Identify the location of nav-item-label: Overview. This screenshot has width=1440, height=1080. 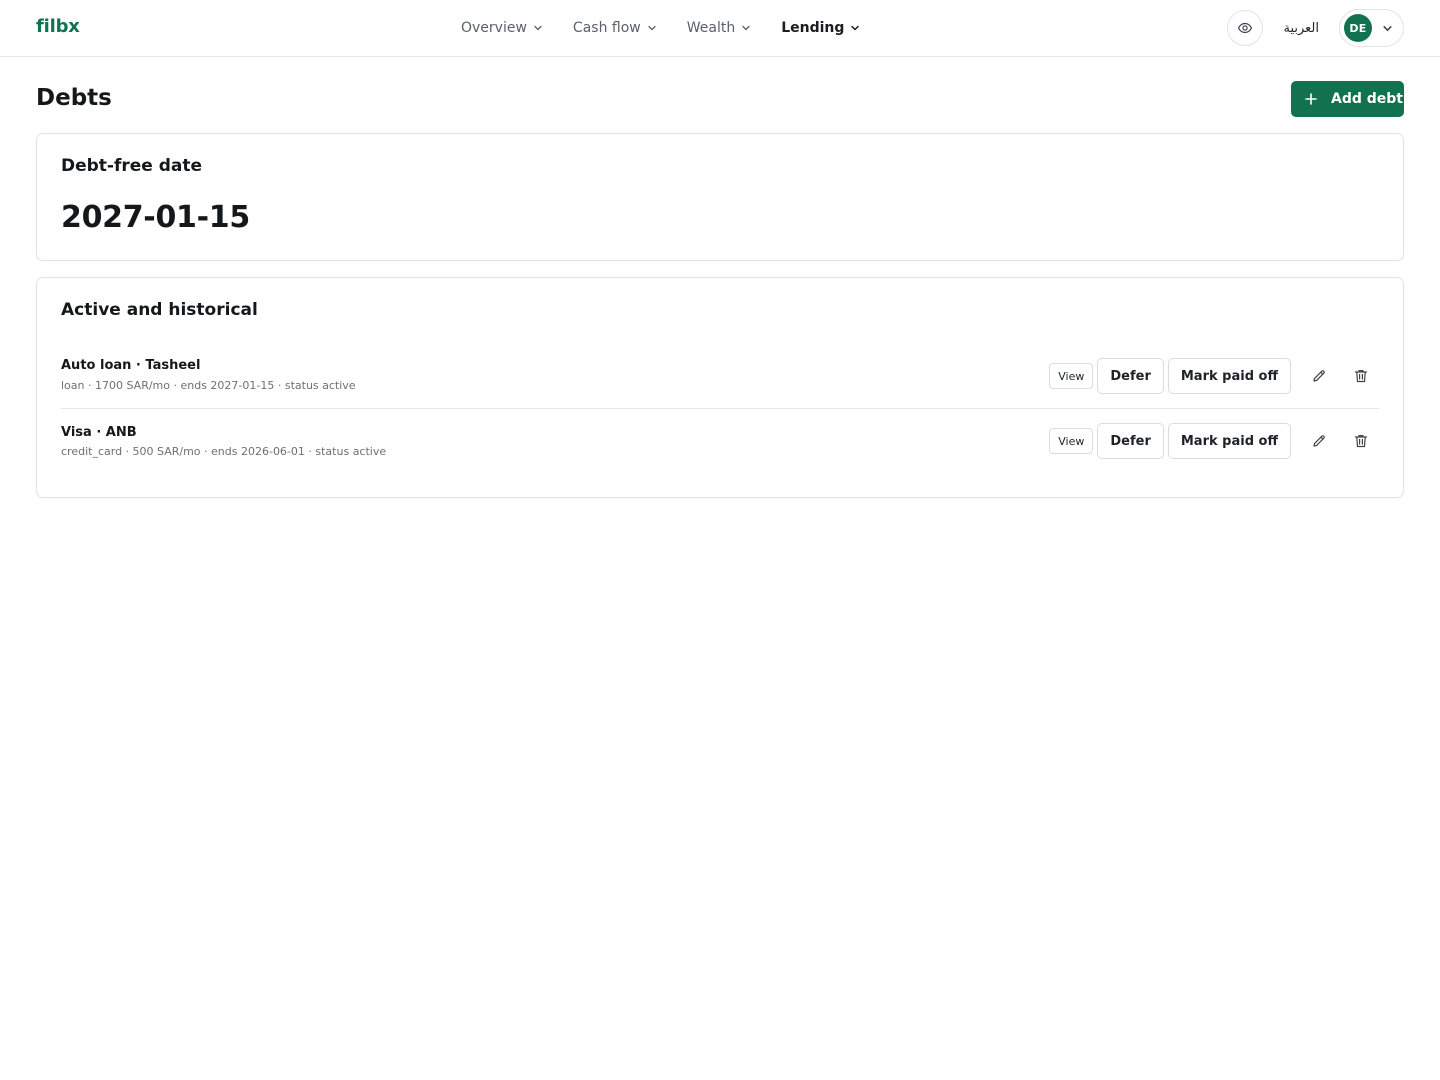
(494, 28).